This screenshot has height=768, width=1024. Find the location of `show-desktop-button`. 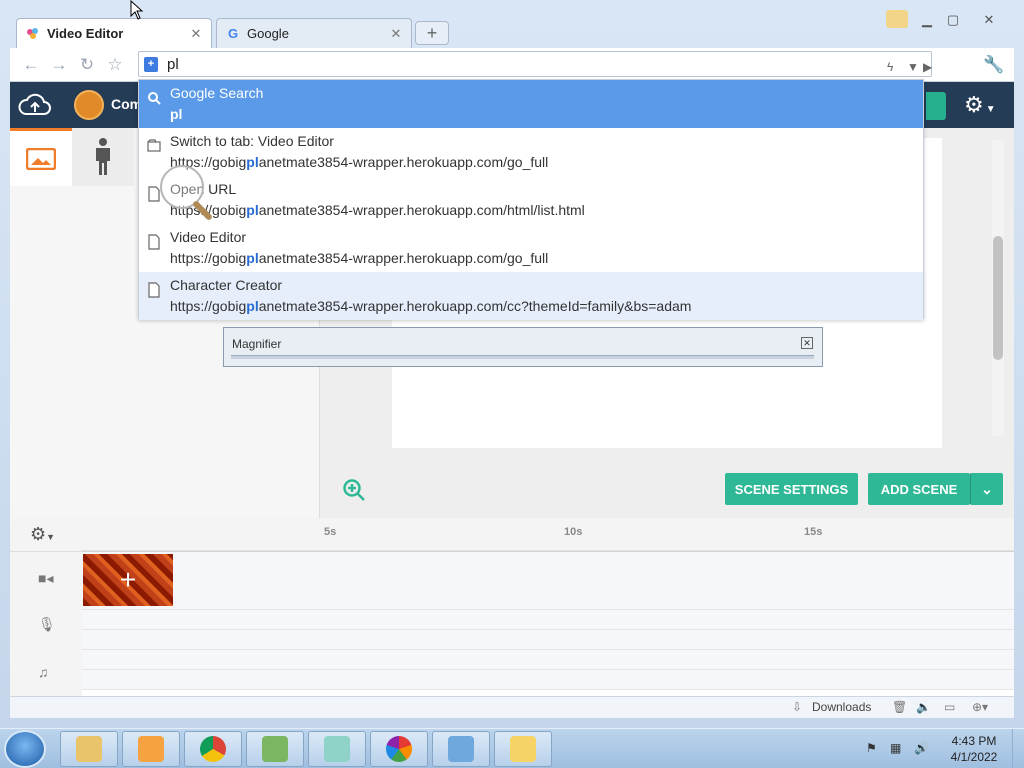

show-desktop-button is located at coordinates (1018, 748).